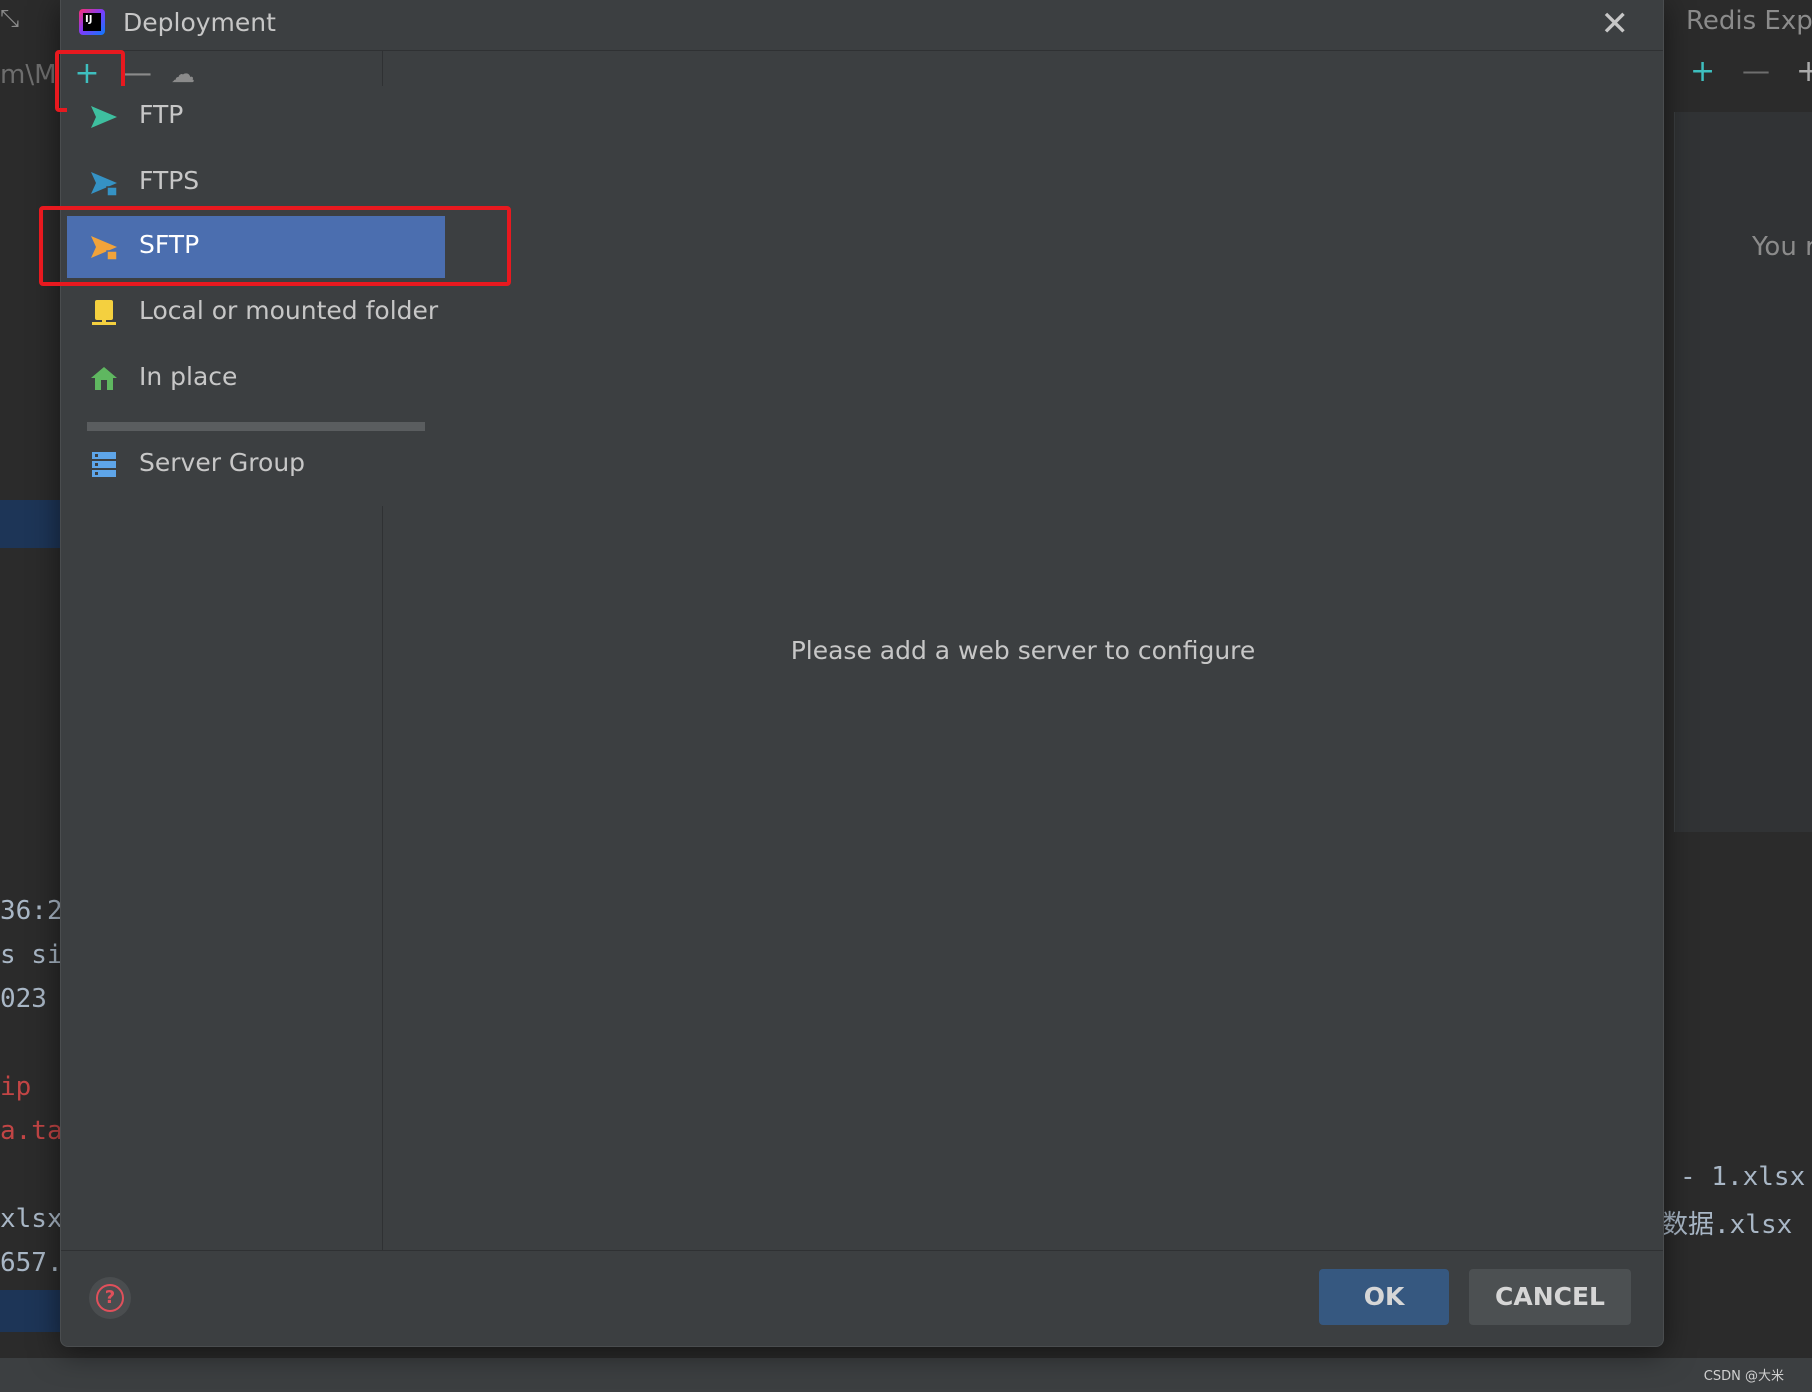  Describe the element at coordinates (1749, 21) in the screenshot. I see `redis-explorer-title: Redis Explo` at that location.